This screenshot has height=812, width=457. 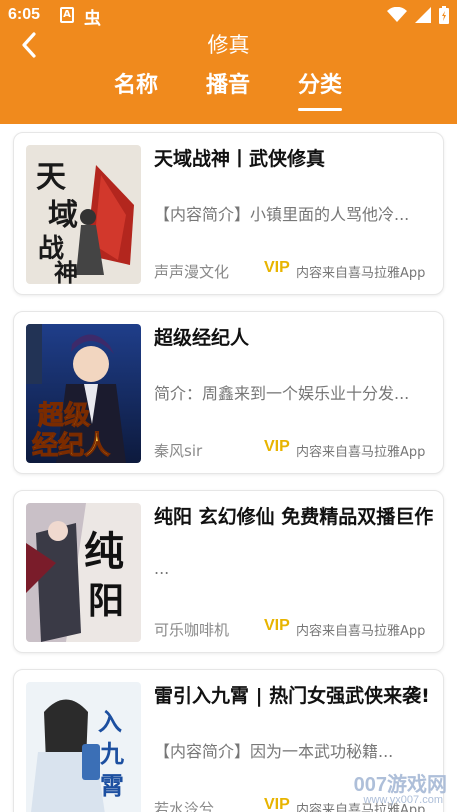 What do you see at coordinates (423, 15) in the screenshot?
I see `signal-icon` at bounding box center [423, 15].